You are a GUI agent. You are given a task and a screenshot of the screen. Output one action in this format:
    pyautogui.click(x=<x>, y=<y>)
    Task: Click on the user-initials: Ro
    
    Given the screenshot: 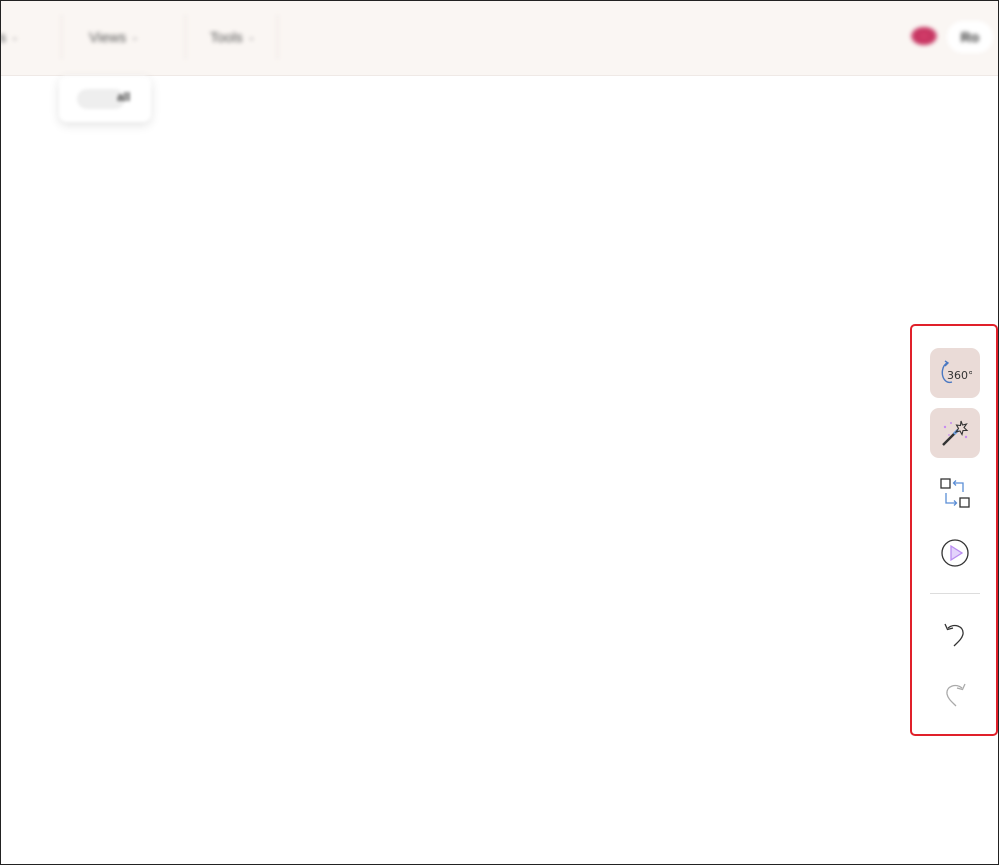 What is the action you would take?
    pyautogui.click(x=970, y=37)
    